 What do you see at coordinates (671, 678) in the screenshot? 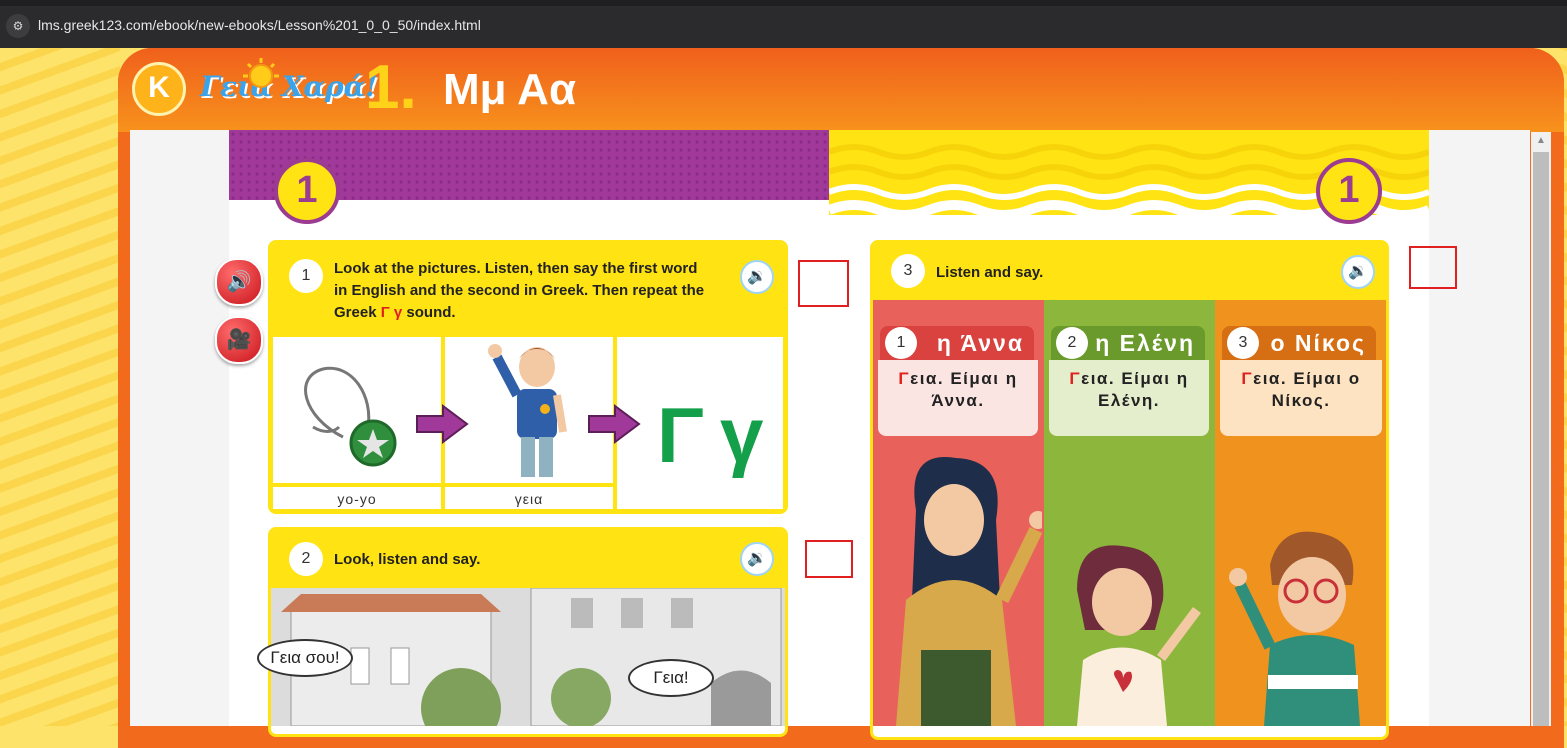
I see `speech-bubble-2: Γεια!` at bounding box center [671, 678].